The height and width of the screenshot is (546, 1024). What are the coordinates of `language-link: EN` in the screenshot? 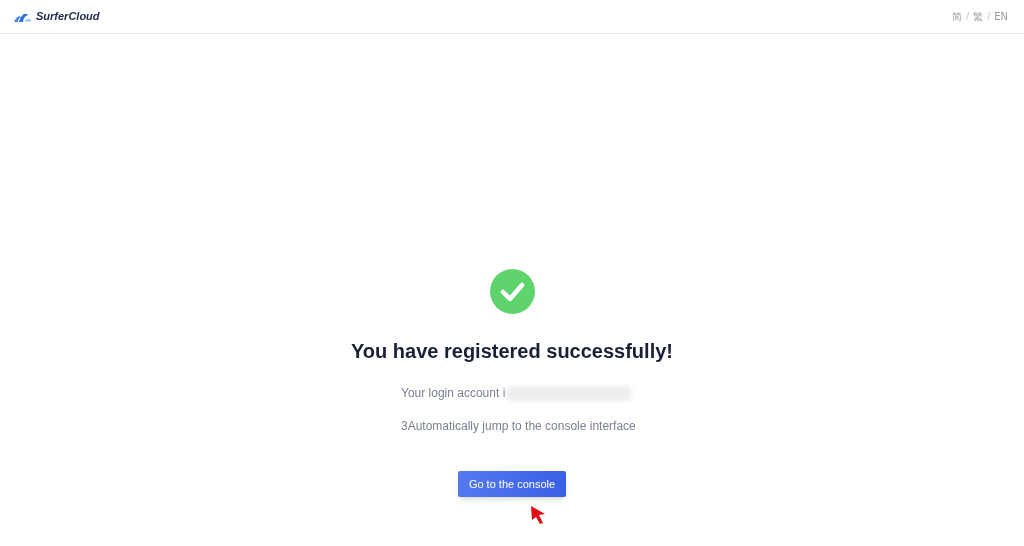 It's located at (1001, 16).